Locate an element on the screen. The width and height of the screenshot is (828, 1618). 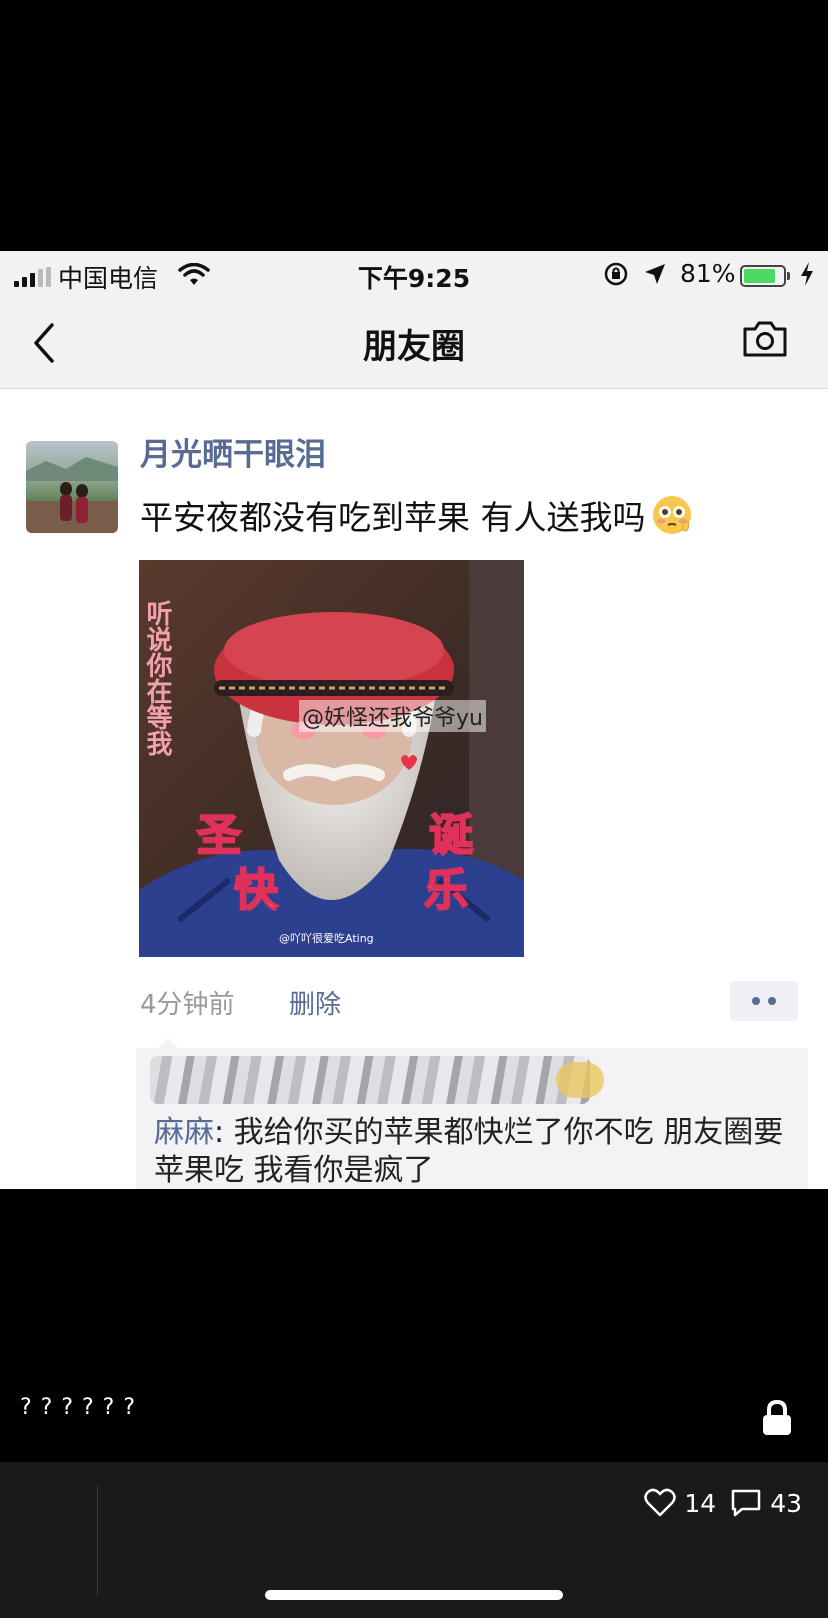
page-title: 朋友圈 is located at coordinates (414, 347).